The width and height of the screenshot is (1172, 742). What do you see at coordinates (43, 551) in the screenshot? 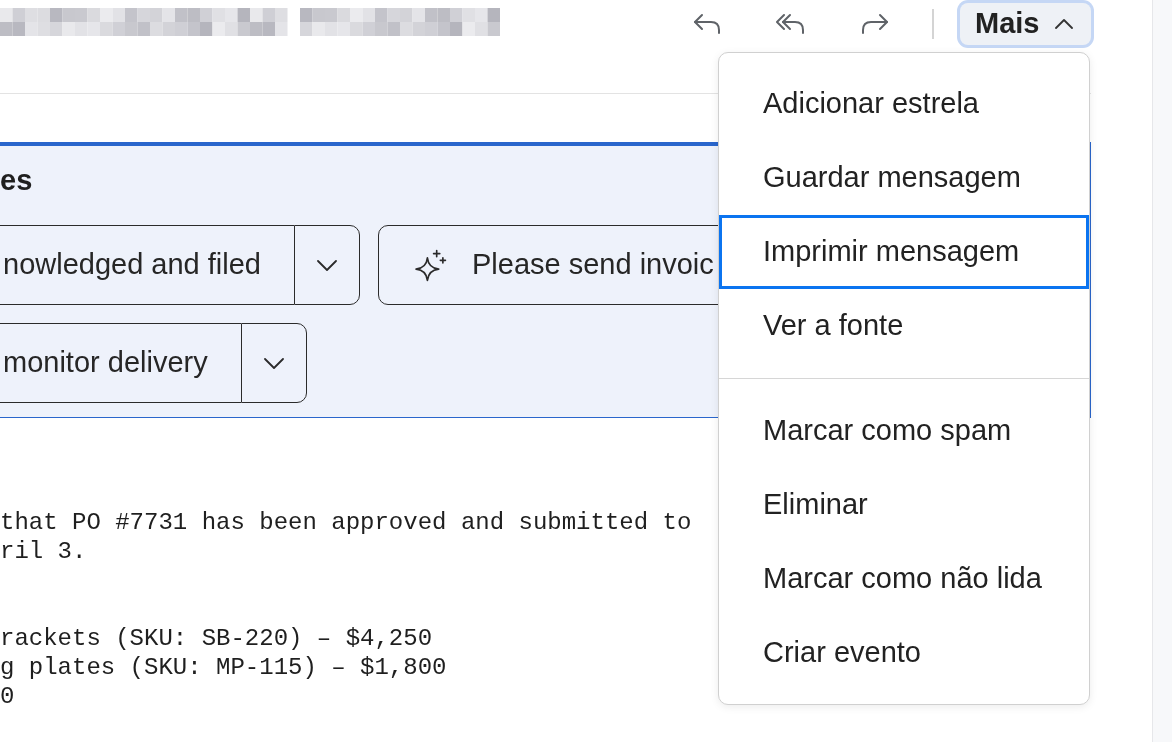
I see `message-text: ril 3.` at bounding box center [43, 551].